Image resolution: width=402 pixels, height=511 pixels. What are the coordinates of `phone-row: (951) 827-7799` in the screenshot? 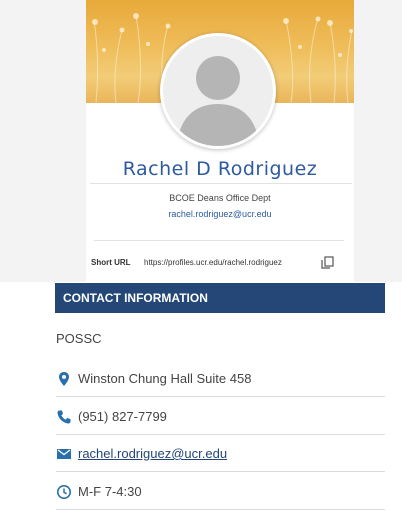 It's located at (220, 416).